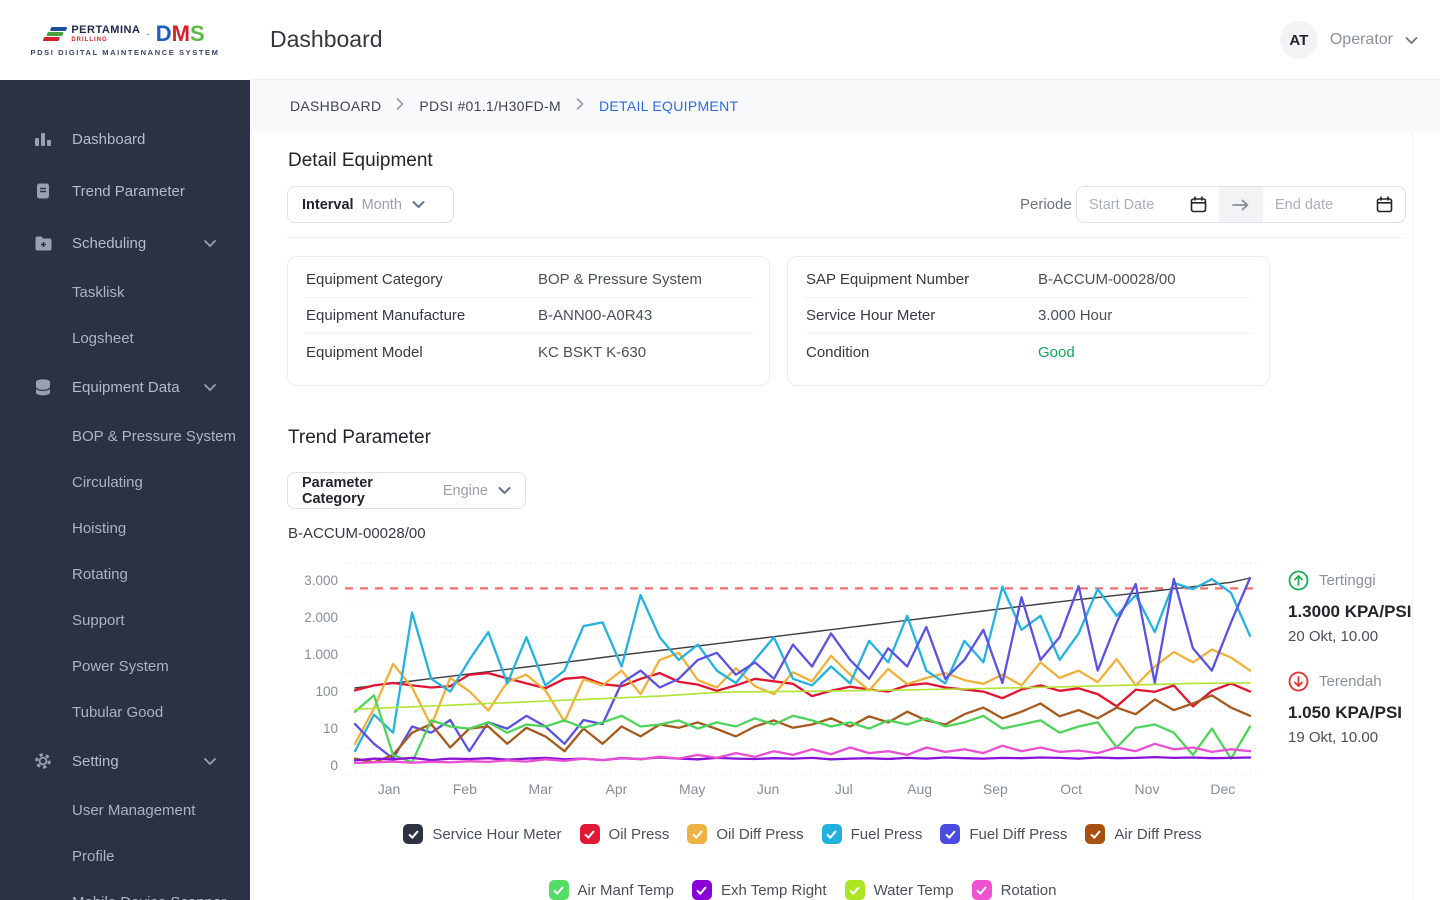  Describe the element at coordinates (321, 654) in the screenshot. I see `y-tick-label: 1.000` at that location.